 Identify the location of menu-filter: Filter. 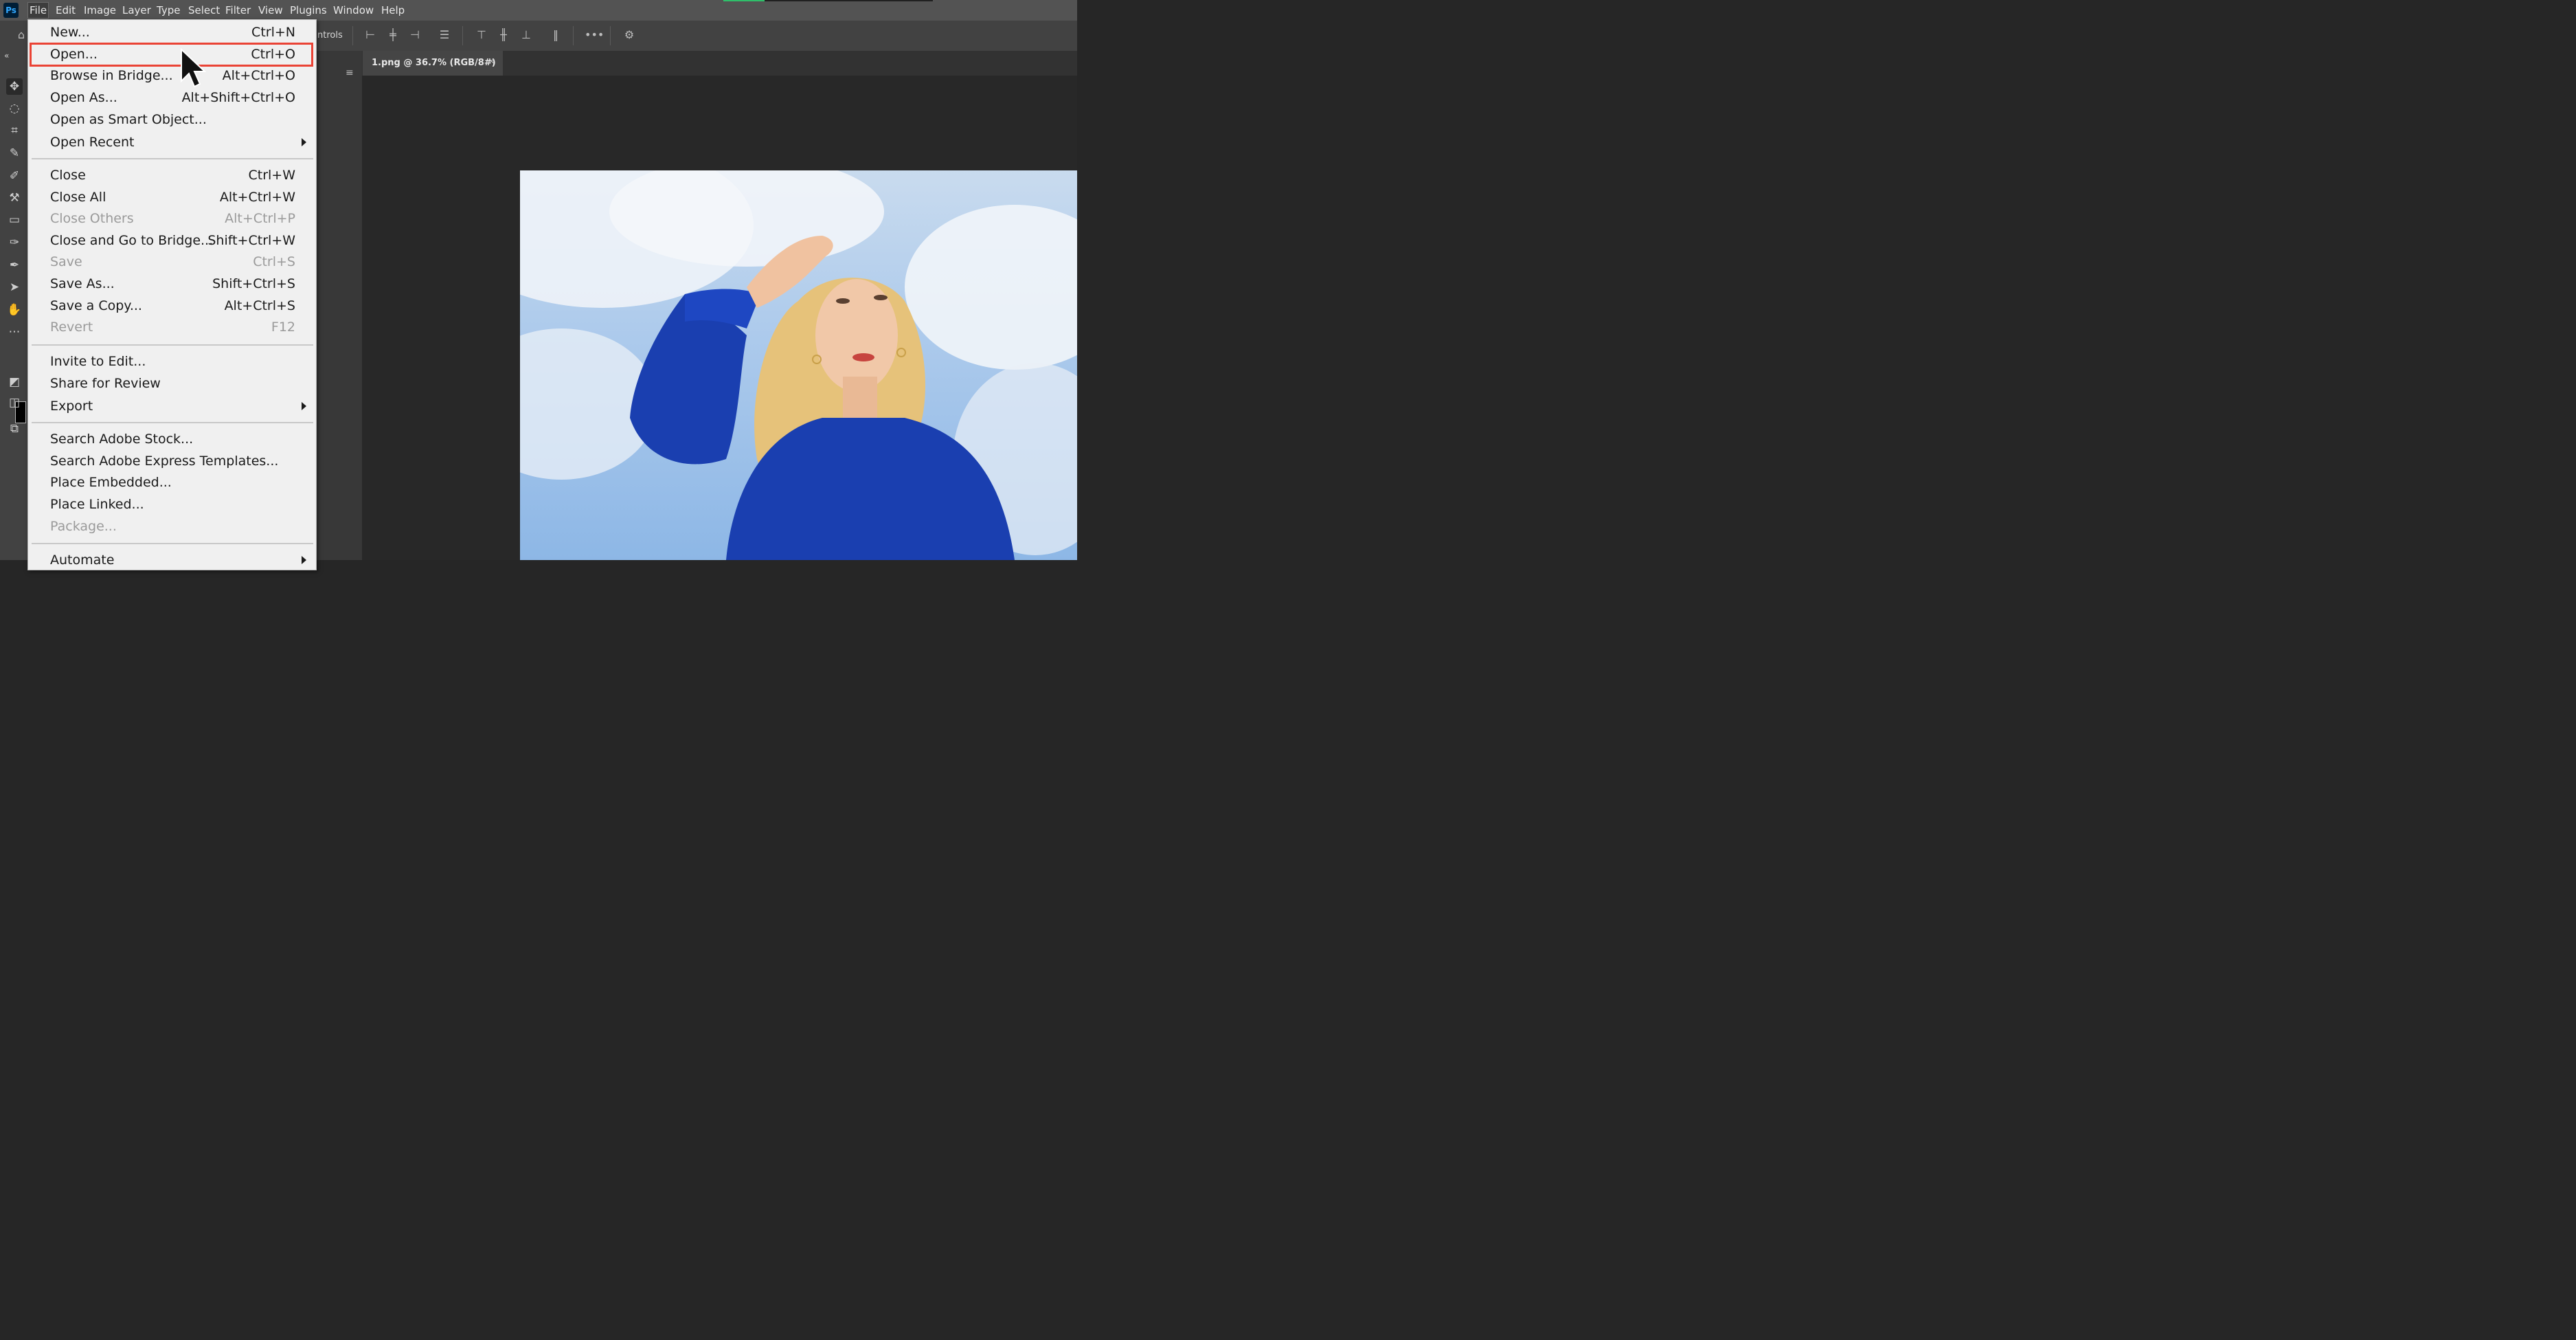
(238, 10).